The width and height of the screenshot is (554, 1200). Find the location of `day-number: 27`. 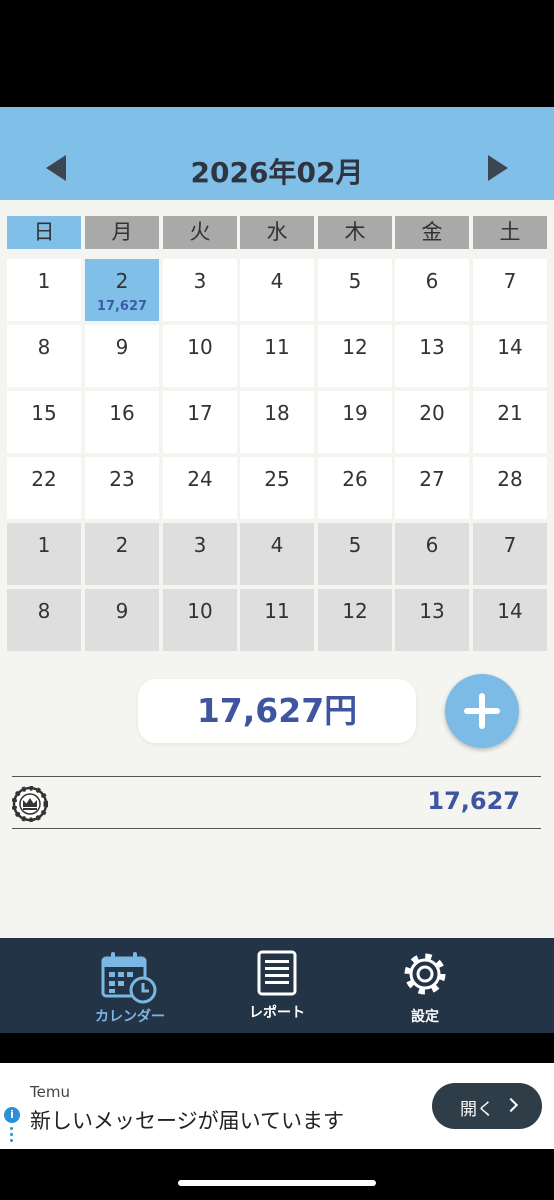

day-number: 27 is located at coordinates (432, 479).